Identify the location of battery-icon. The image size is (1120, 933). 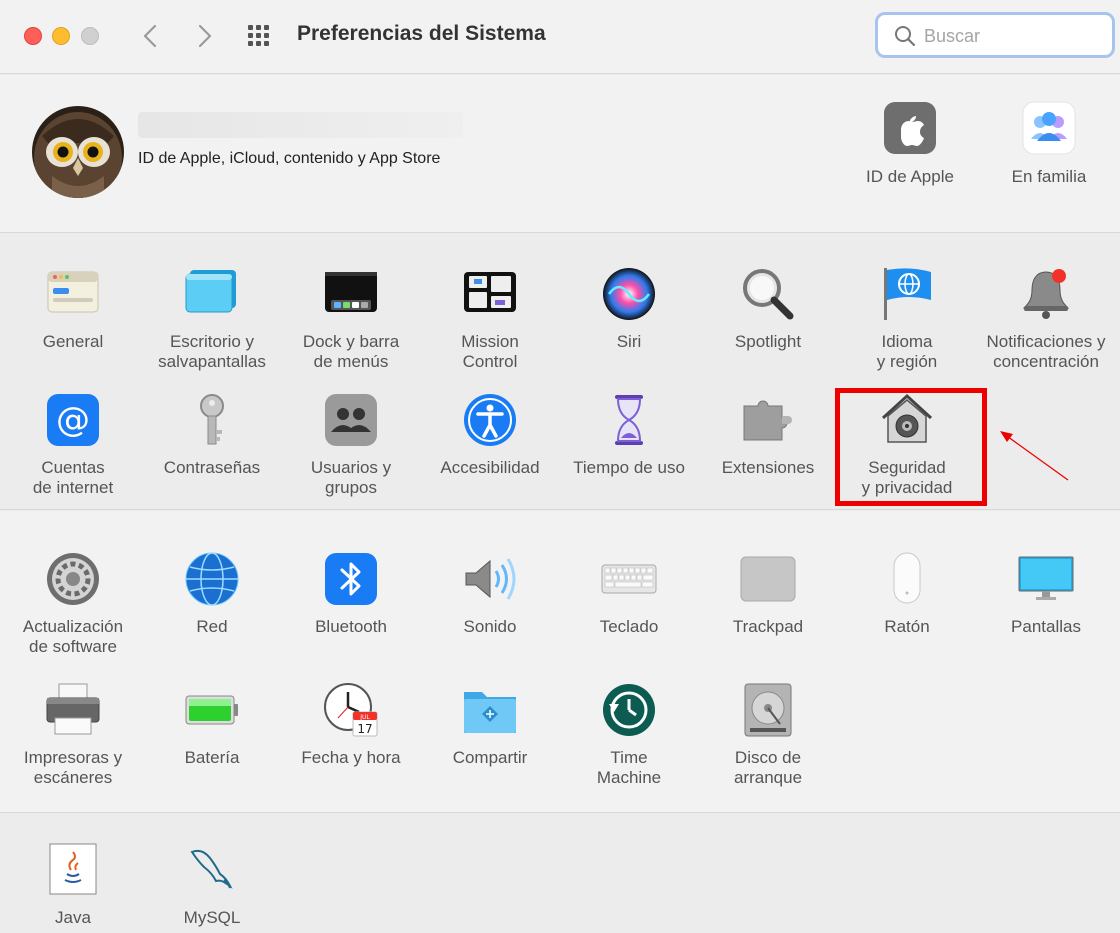
(212, 710).